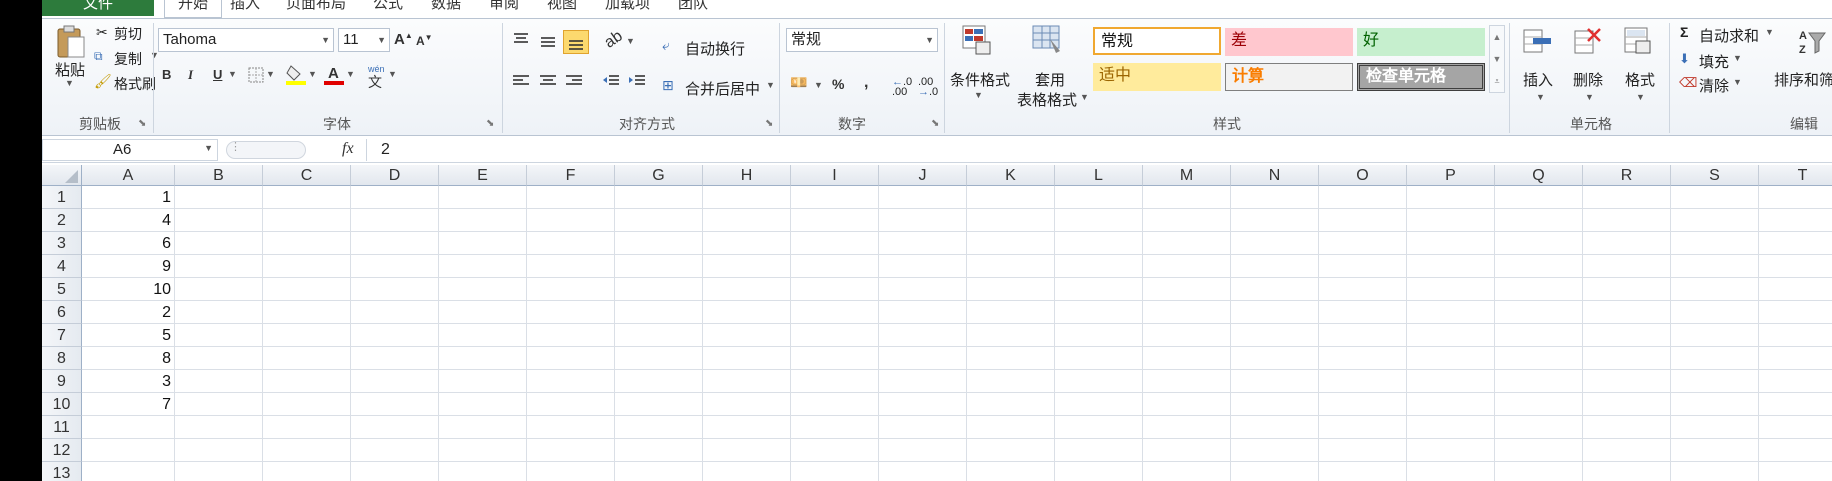 The height and width of the screenshot is (481, 1832). What do you see at coordinates (1812, 43) in the screenshot?
I see `sort-filter-icon: AZ` at bounding box center [1812, 43].